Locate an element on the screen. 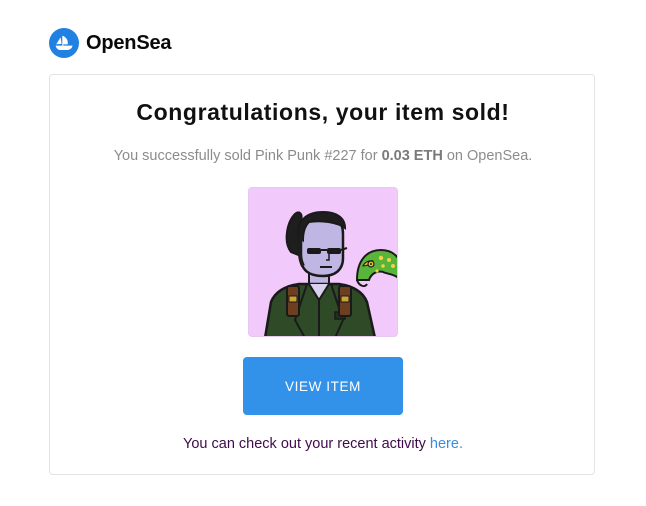 The image size is (646, 506). page-title: Congratulations, your item sold! is located at coordinates (323, 112).